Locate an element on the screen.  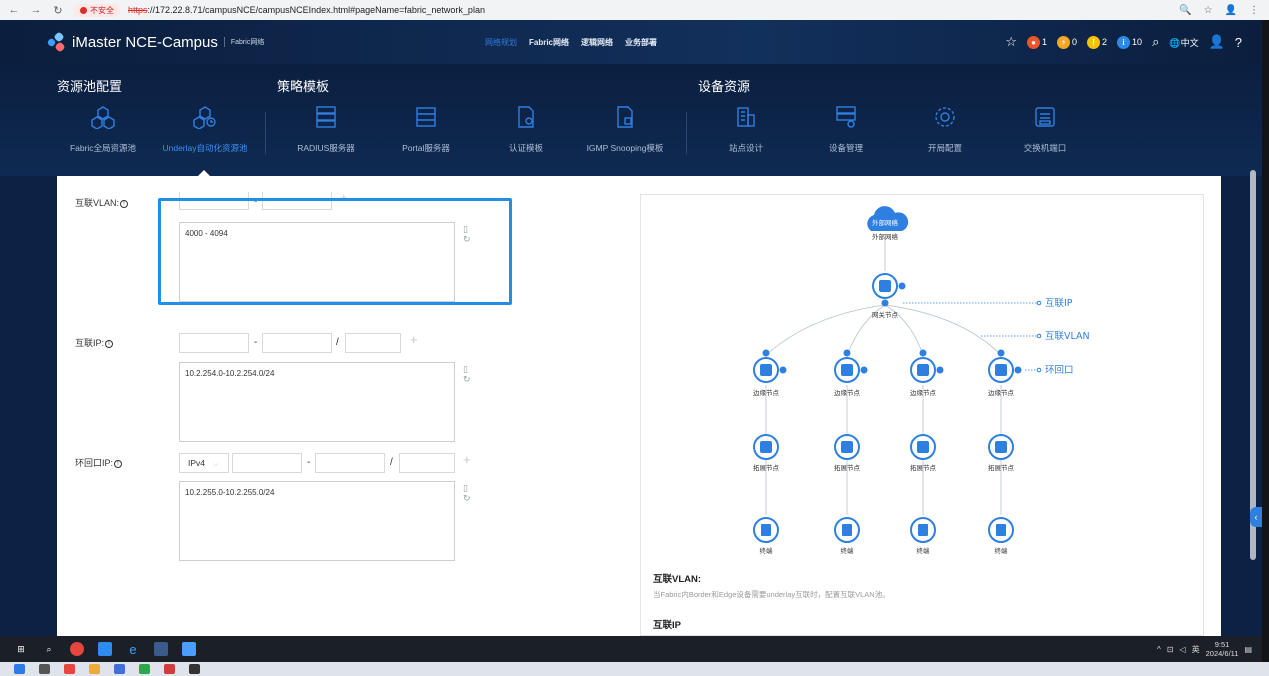
profile-icon: 👤 is located at coordinates (1231, 10).